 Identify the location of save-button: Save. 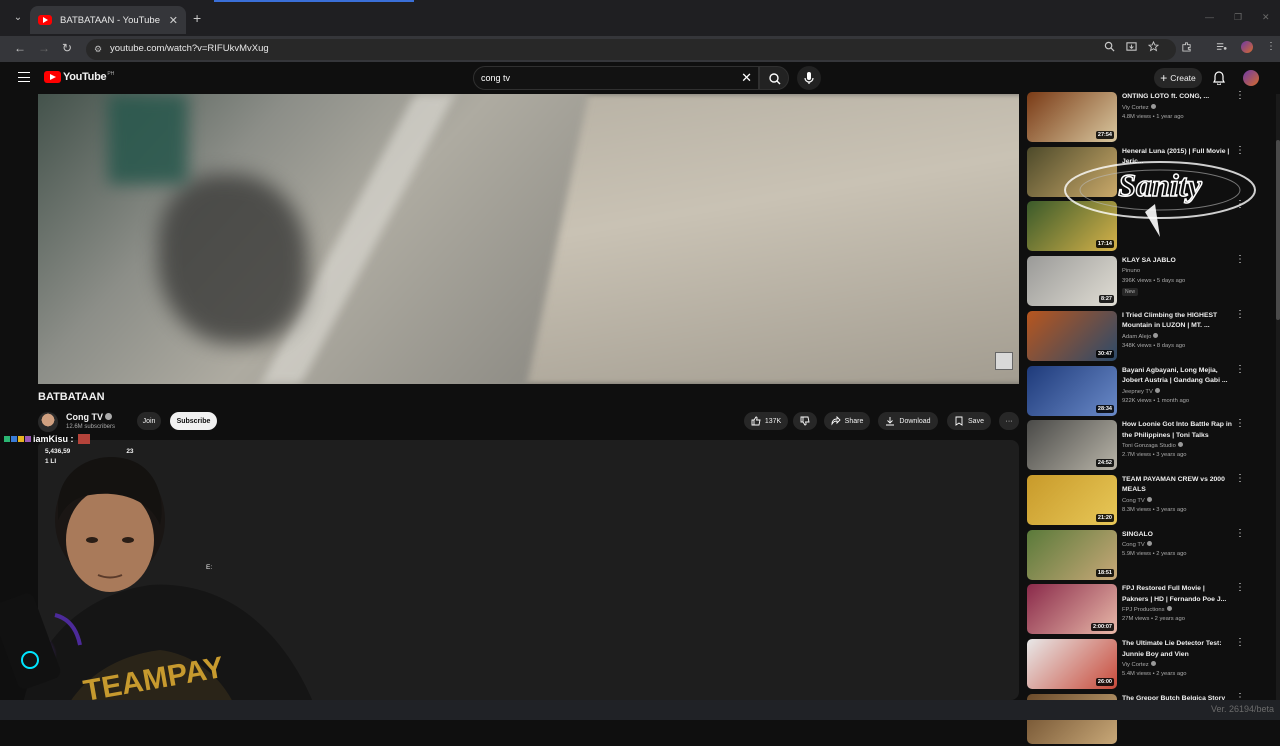
(969, 421).